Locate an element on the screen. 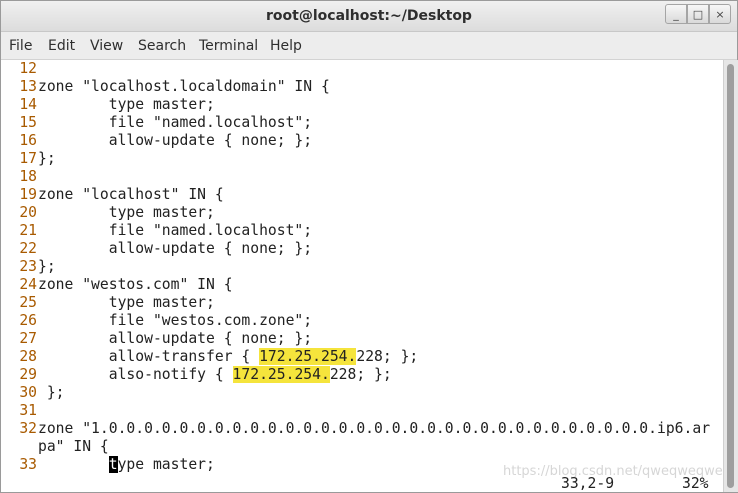 This screenshot has width=738, height=493. code-line: 27 allow-update { none; }; is located at coordinates (156, 339).